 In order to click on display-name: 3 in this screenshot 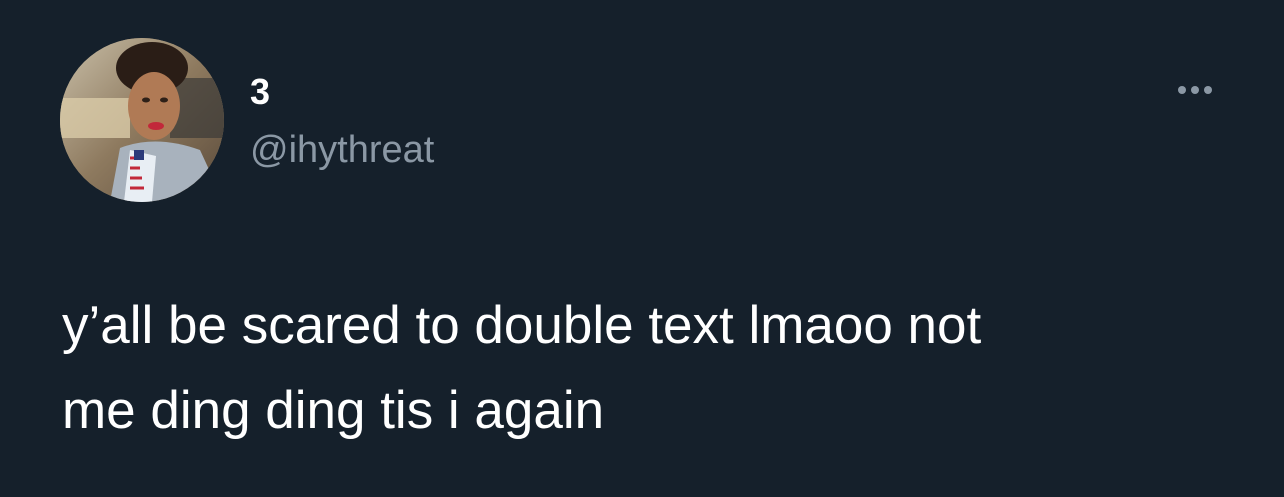, I will do `click(260, 92)`.